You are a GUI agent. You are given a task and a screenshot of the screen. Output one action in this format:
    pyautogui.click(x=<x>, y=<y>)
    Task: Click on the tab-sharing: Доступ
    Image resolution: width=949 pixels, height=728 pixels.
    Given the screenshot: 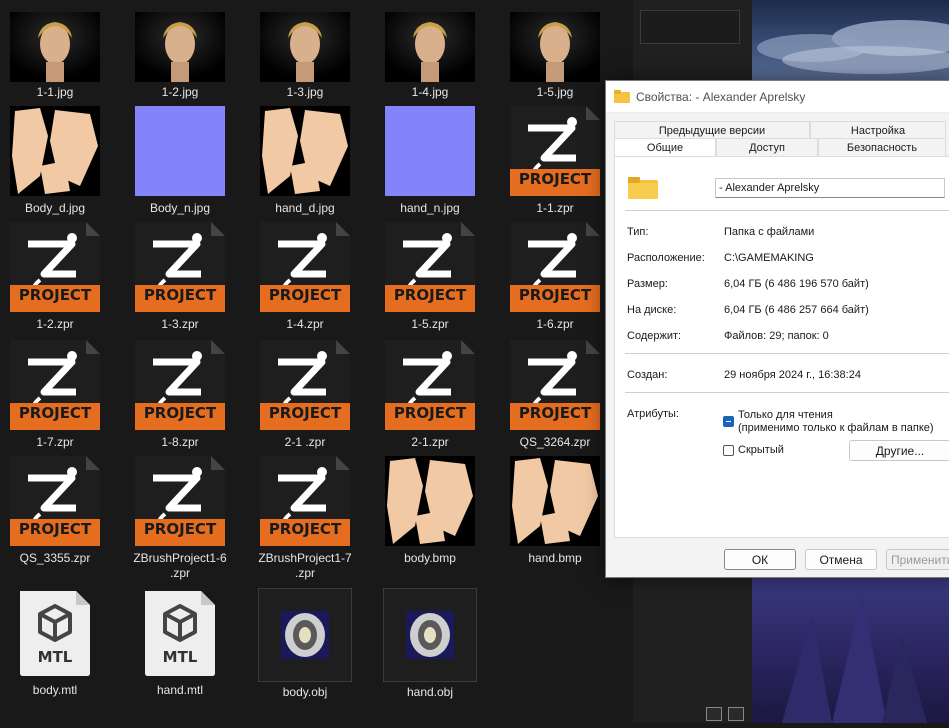 What is the action you would take?
    pyautogui.click(x=767, y=147)
    